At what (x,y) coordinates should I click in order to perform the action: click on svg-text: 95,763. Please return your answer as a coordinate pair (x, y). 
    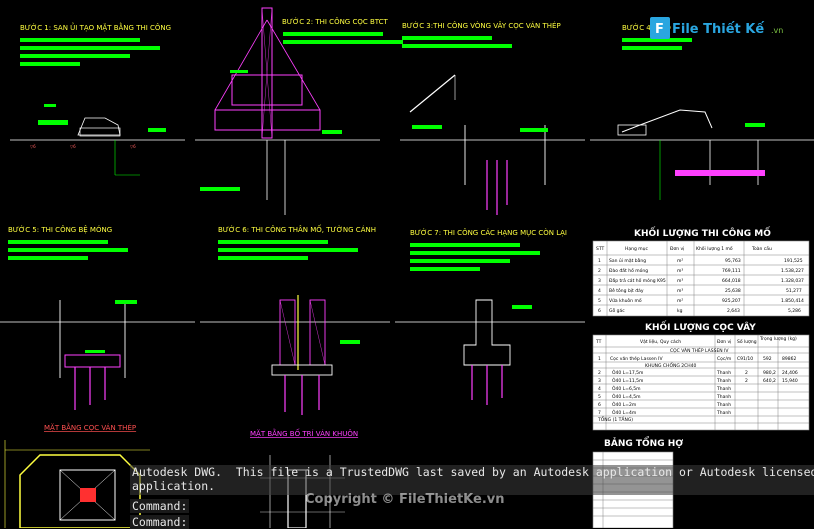
    Looking at the image, I should click on (733, 261).